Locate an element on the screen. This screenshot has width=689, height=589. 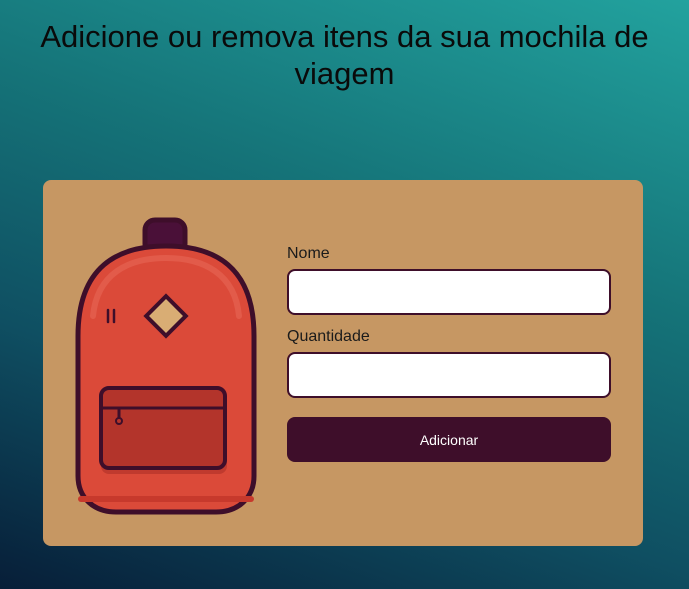
backpack-icon is located at coordinates (166, 366).